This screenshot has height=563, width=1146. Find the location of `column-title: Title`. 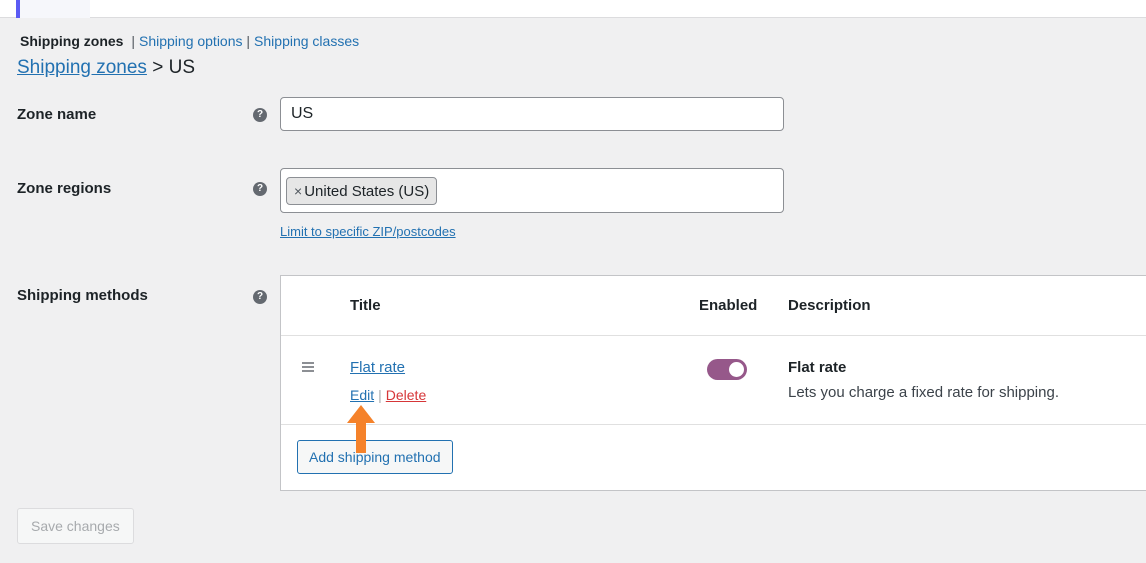

column-title: Title is located at coordinates (365, 305).